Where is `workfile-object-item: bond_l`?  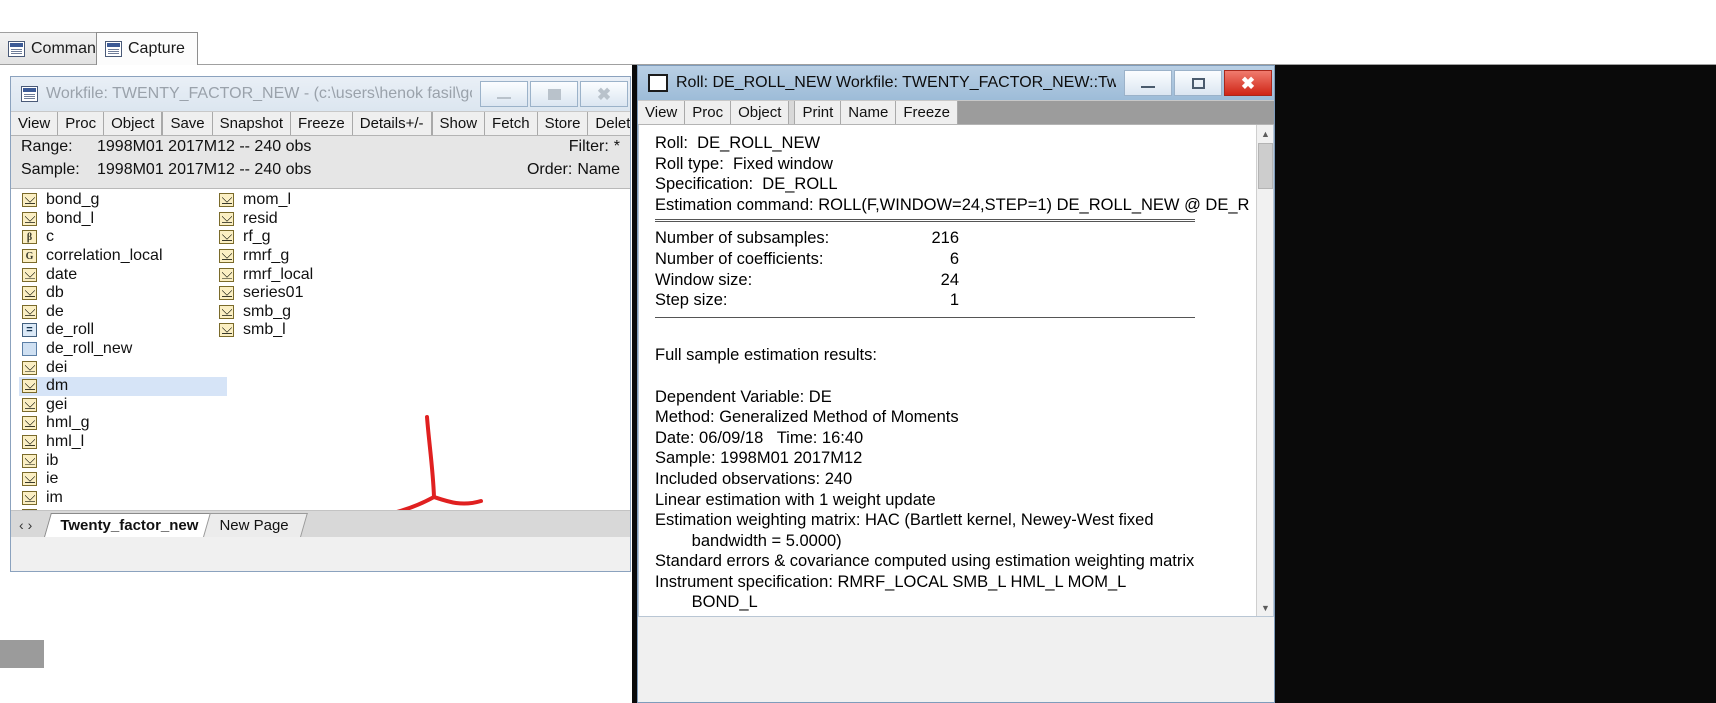 workfile-object-item: bond_l is located at coordinates (119, 219).